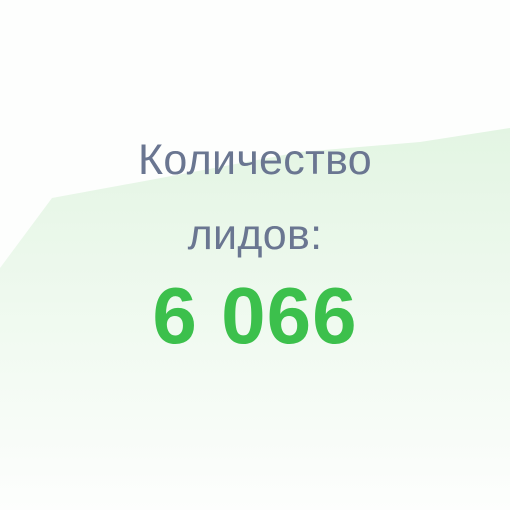  Describe the element at coordinates (255, 315) in the screenshot. I see `metric-value: 6 066` at that location.